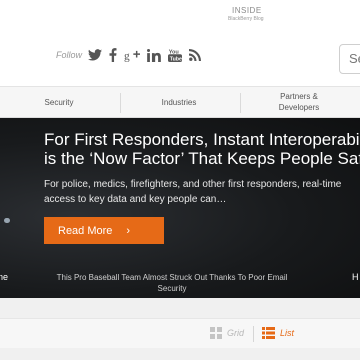  I want to click on carousel-next-item: H, so click(355, 277).